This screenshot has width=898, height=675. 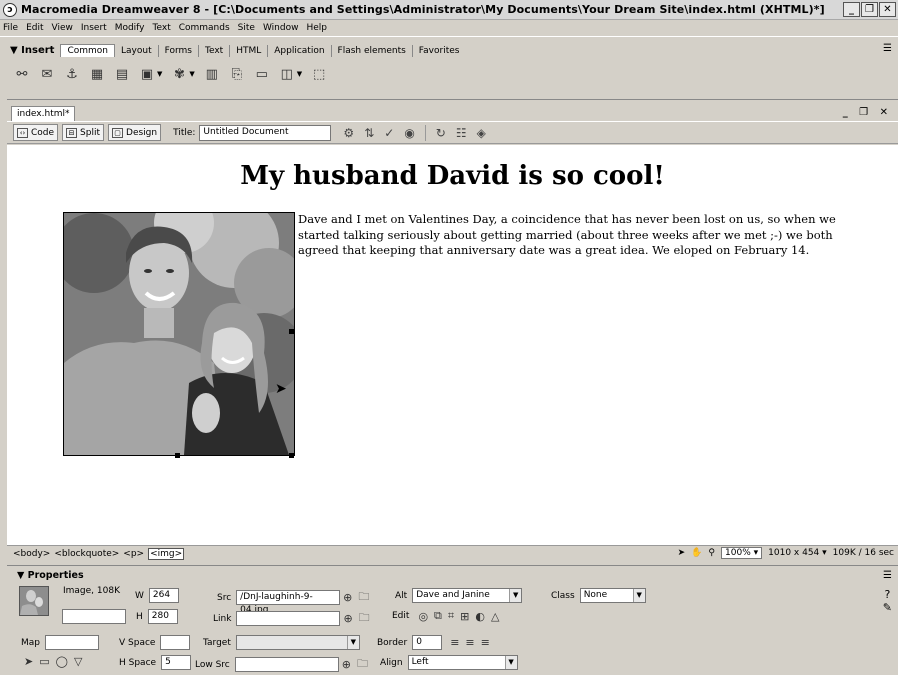 What do you see at coordinates (162, 28) in the screenshot?
I see `menu-text: Text` at bounding box center [162, 28].